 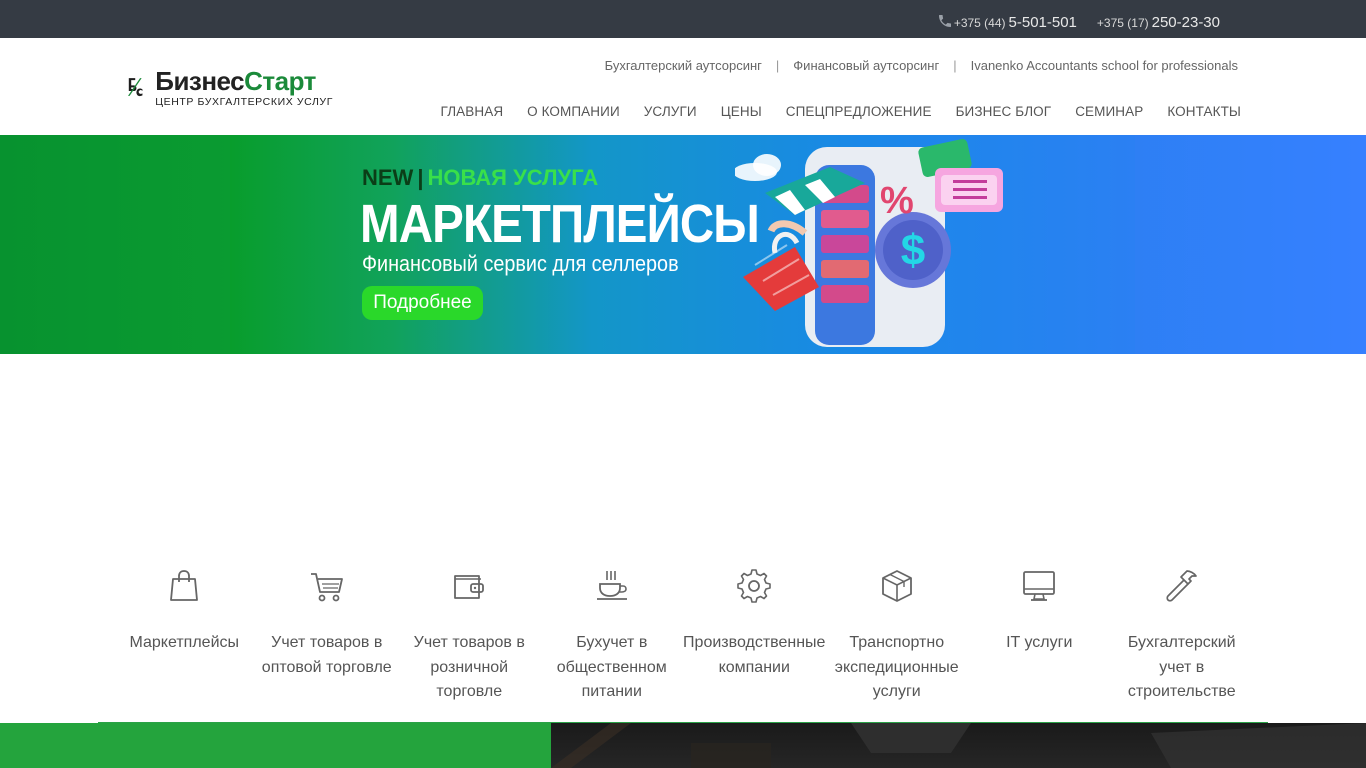 I want to click on logo-title-black: Бизнес, so click(x=200, y=80).